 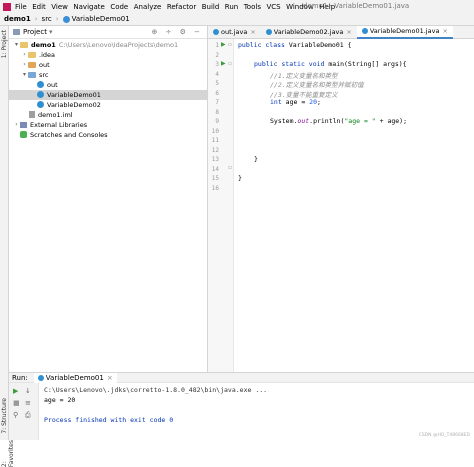 I want to click on line-number: 5, so click(x=217, y=83).